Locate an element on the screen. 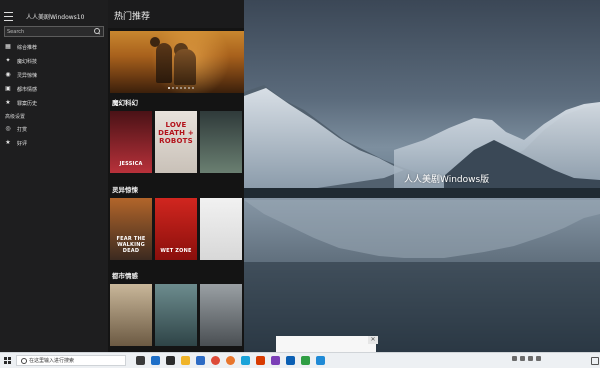  settings-item-label: 好评 is located at coordinates (22, 143).